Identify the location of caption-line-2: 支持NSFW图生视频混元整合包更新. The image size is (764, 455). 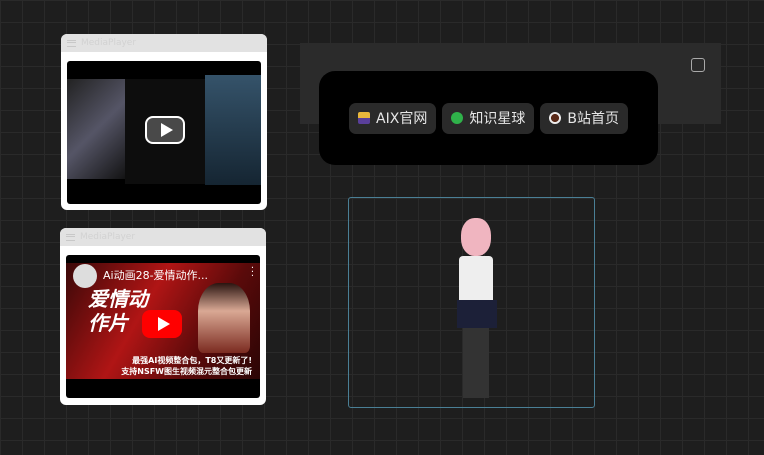
(186, 371).